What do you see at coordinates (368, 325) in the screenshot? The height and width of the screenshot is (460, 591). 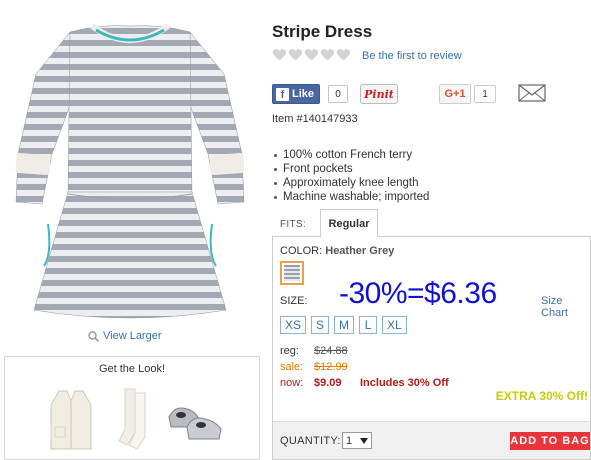 I see `size-option-l: L` at bounding box center [368, 325].